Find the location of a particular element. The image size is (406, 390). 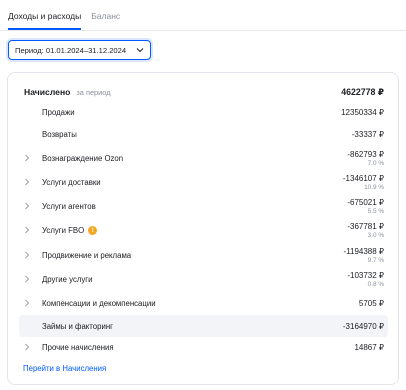

accrual-row-label: Услуги доставки is located at coordinates (71, 182).